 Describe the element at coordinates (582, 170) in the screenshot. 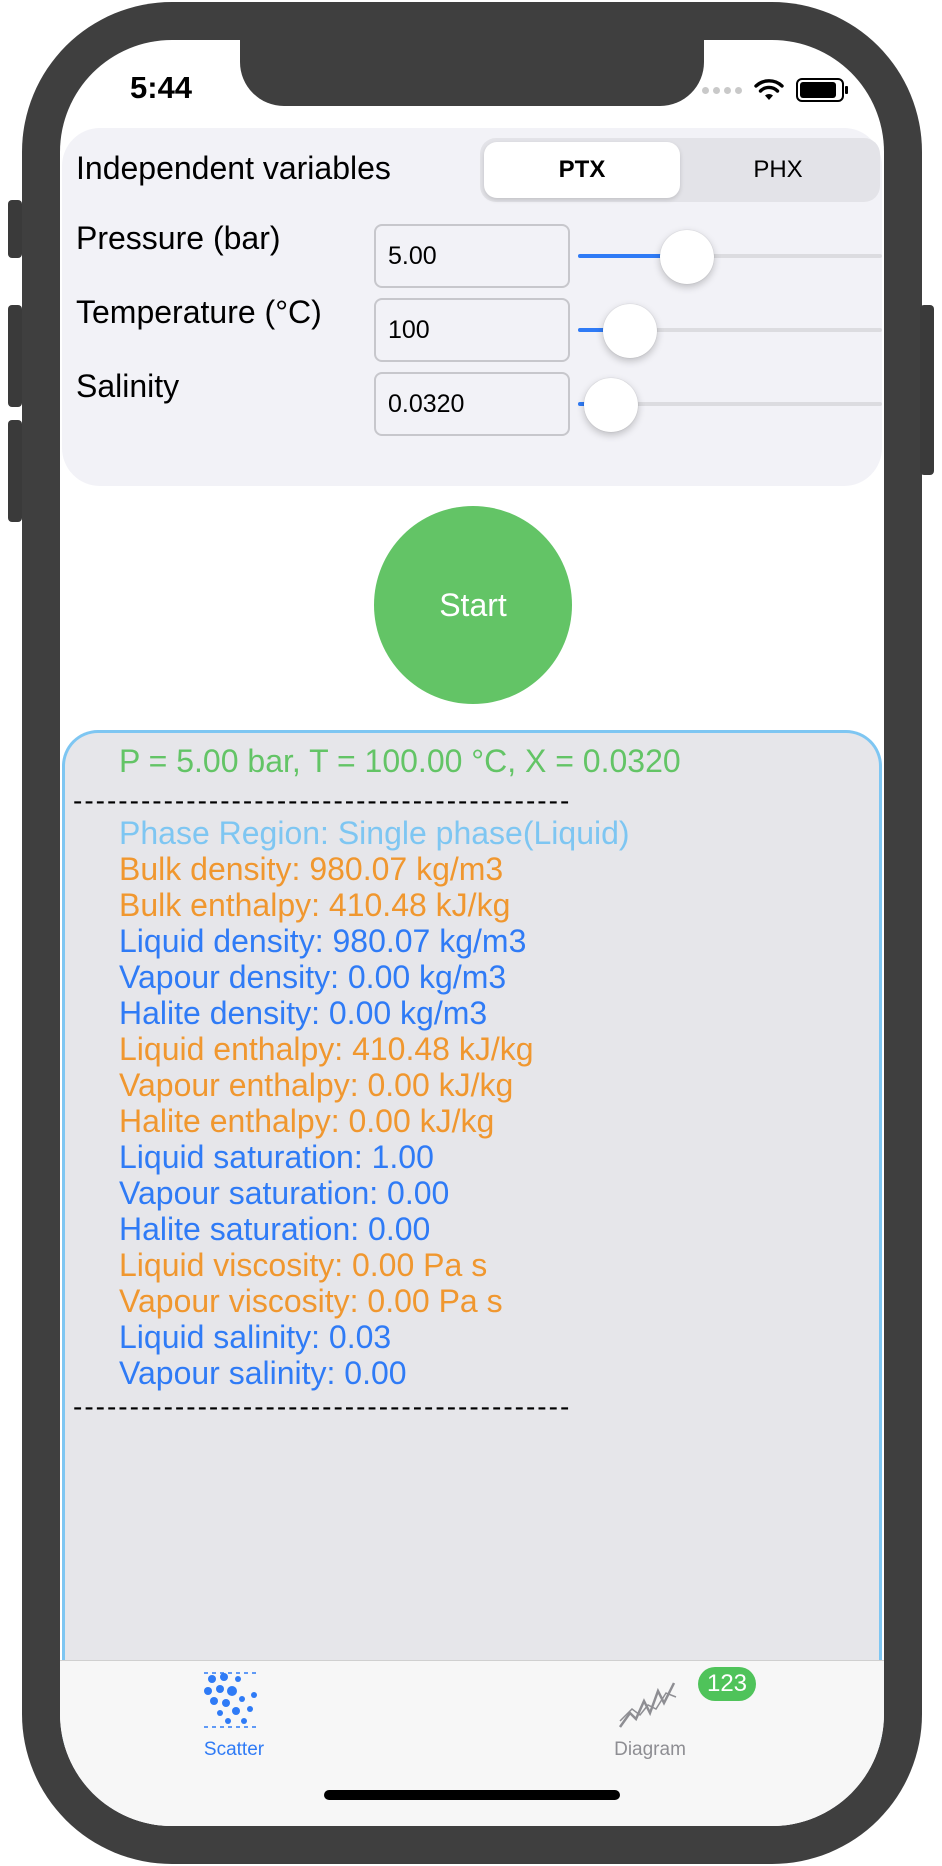

I see `segment-ptx: PTX` at that location.